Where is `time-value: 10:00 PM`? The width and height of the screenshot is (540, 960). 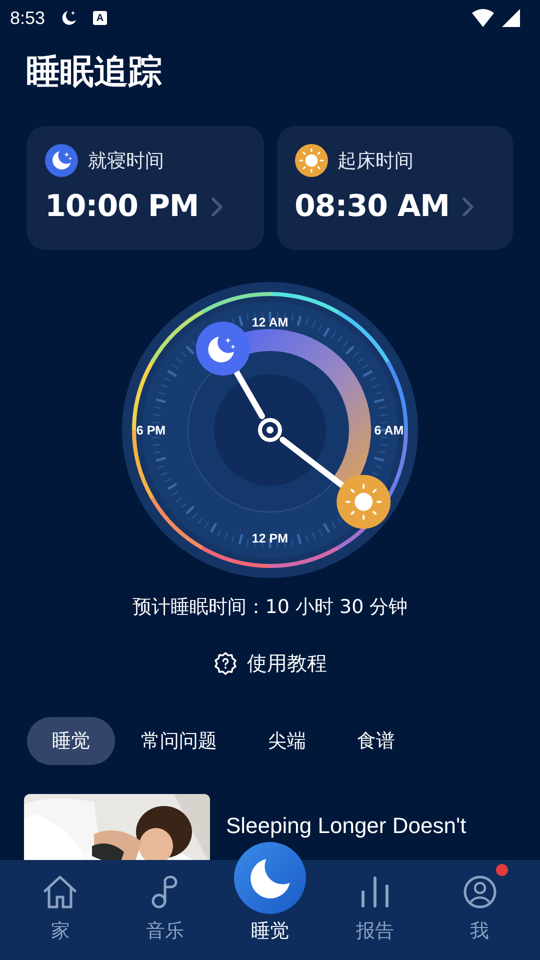
time-value: 10:00 PM is located at coordinates (122, 206).